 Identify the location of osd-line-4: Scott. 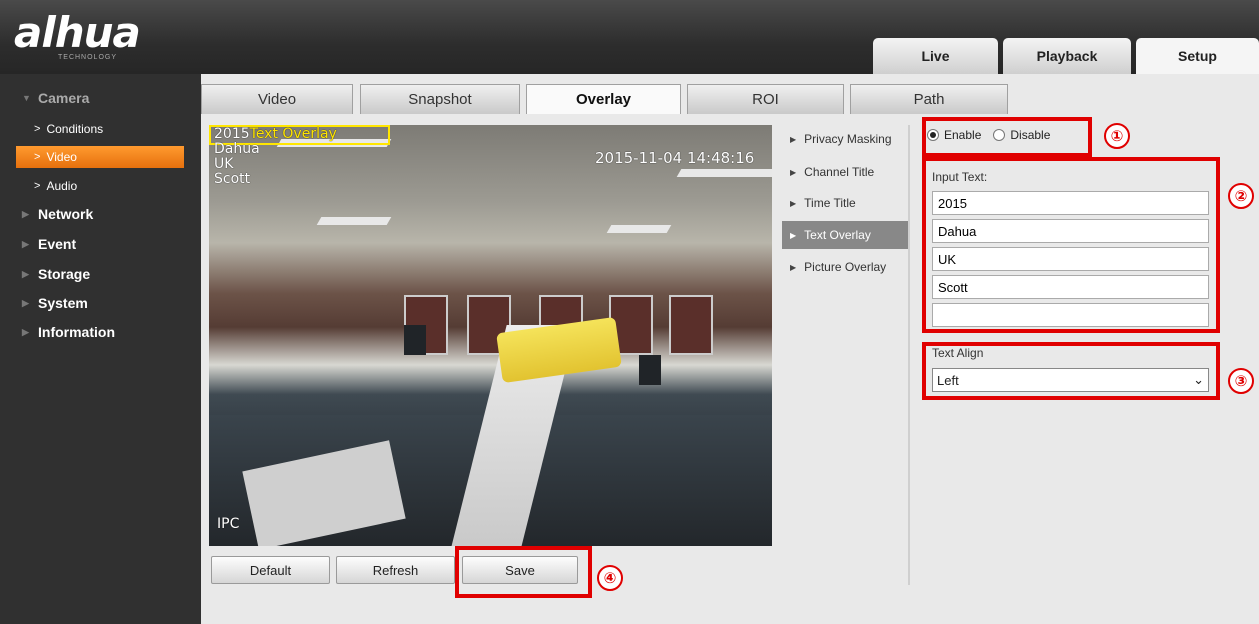
(232, 179).